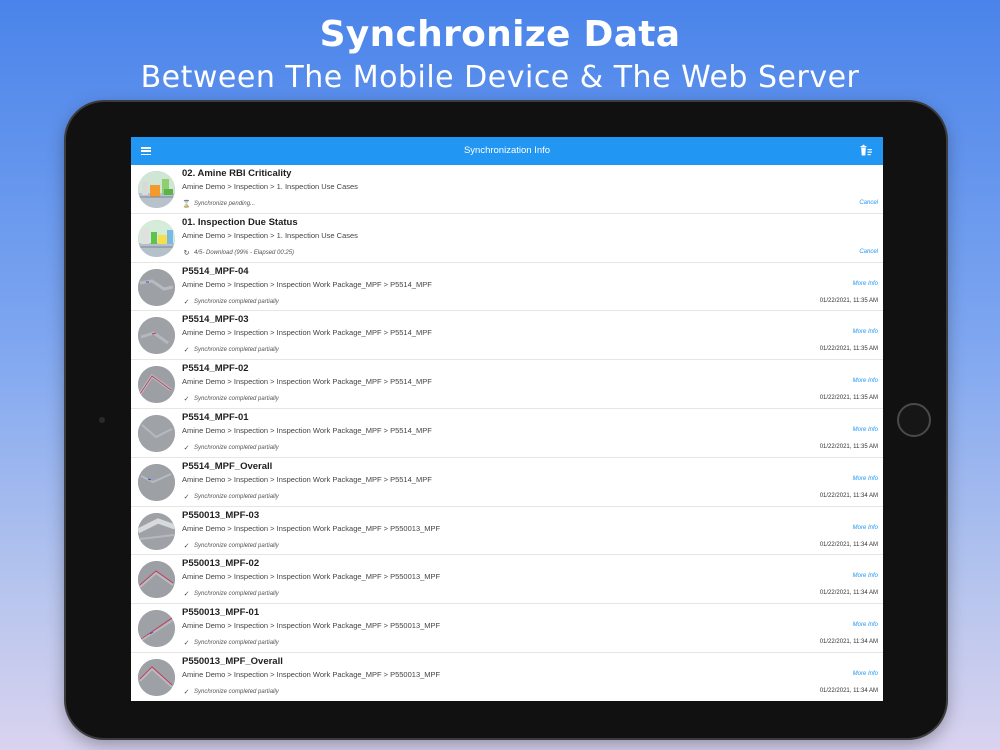 This screenshot has height=750, width=1000. I want to click on row-title: 02. Amine RBI Criticality, so click(237, 173).